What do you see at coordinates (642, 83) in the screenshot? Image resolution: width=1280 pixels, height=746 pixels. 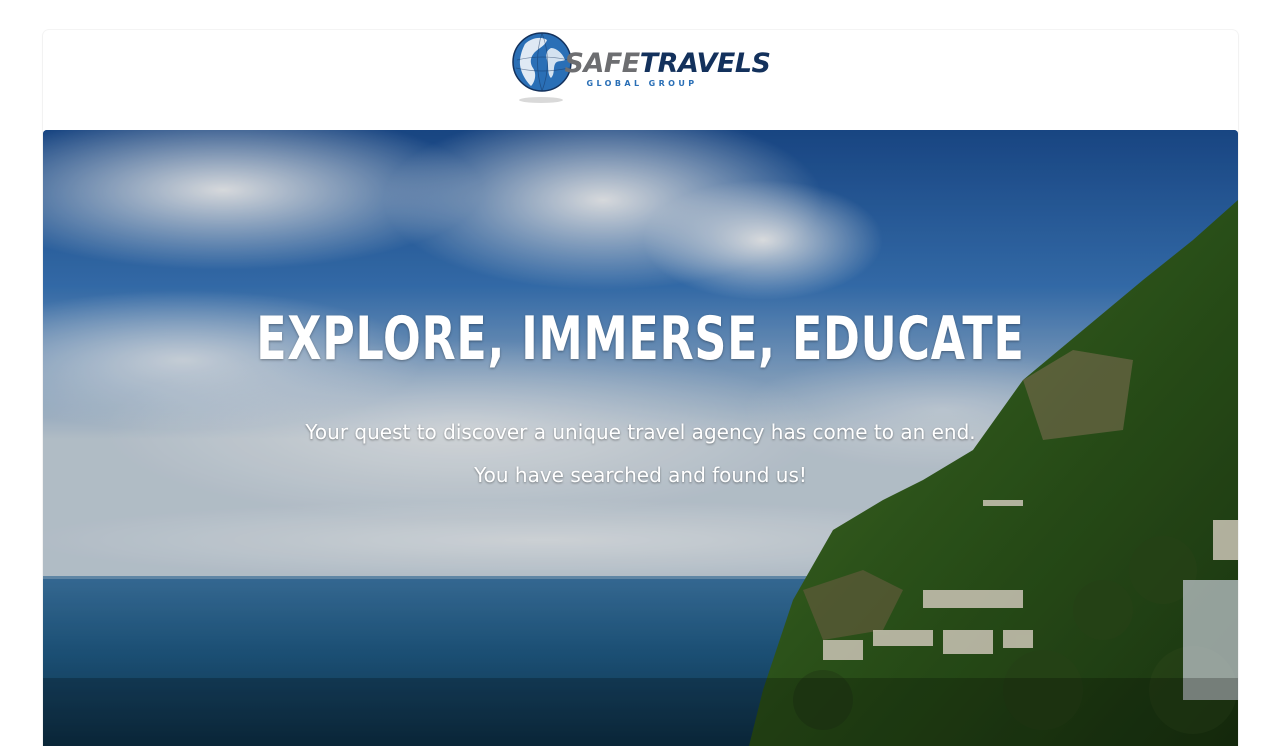 I see `logo-tagline: GLOBAL GROUP` at bounding box center [642, 83].